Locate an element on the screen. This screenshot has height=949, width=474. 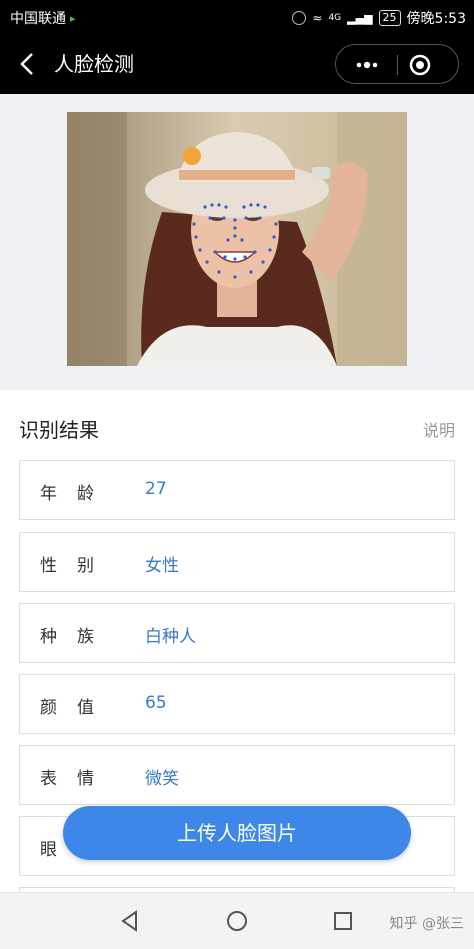
result-value: 27 is located at coordinates (156, 489).